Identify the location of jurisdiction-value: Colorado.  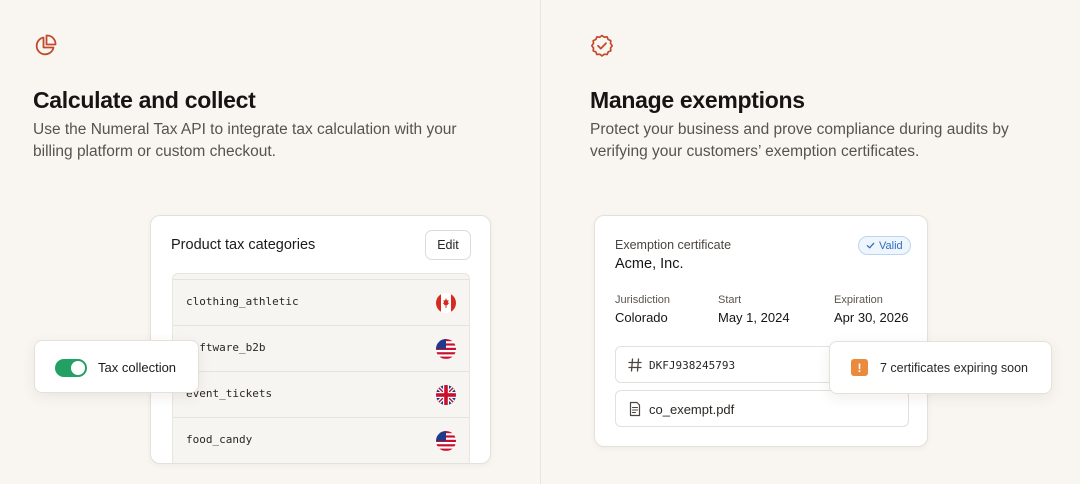
(641, 317).